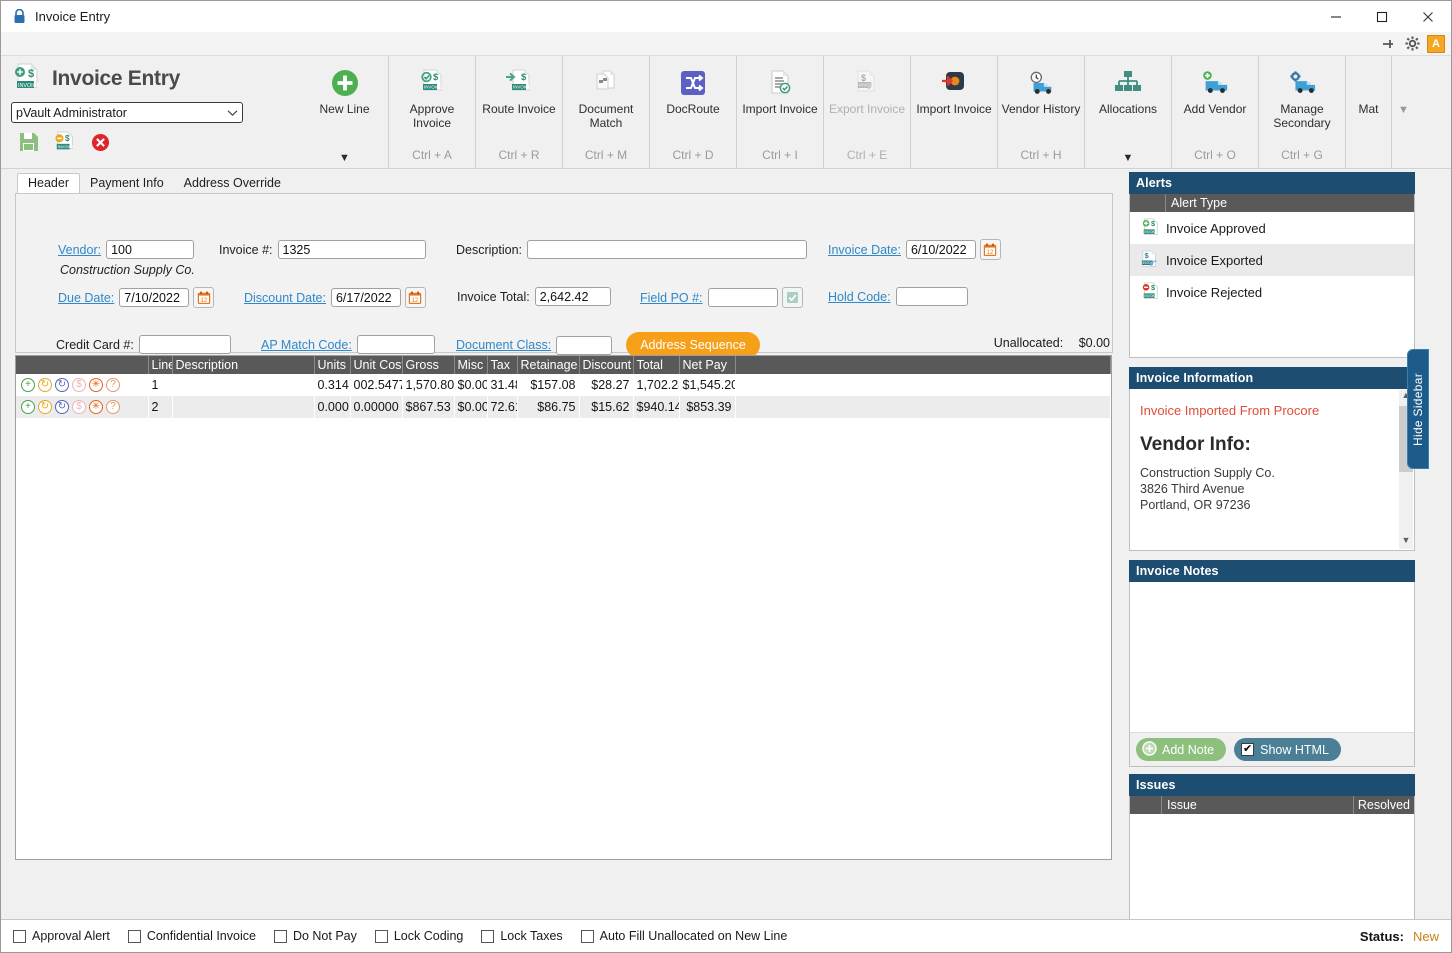  What do you see at coordinates (1388, 44) in the screenshot?
I see `pin-icon` at bounding box center [1388, 44].